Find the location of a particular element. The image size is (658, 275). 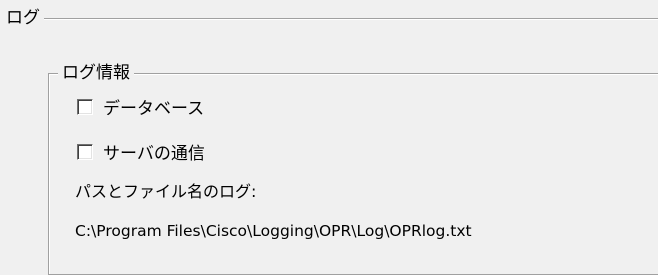

server-communication-checkbox-row: サーバの通信 is located at coordinates (141, 151).